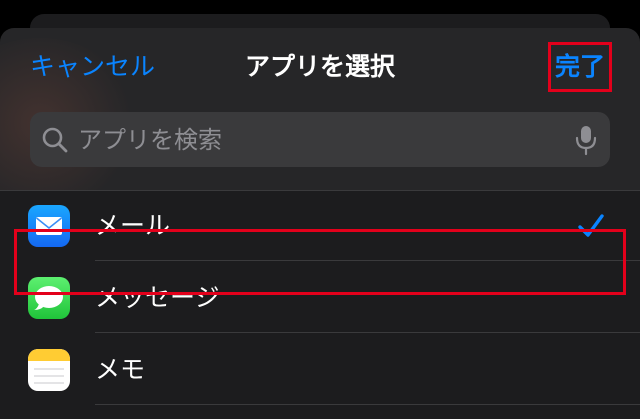 Image resolution: width=640 pixels, height=419 pixels. What do you see at coordinates (580, 67) in the screenshot?
I see `done-button: 完了` at bounding box center [580, 67].